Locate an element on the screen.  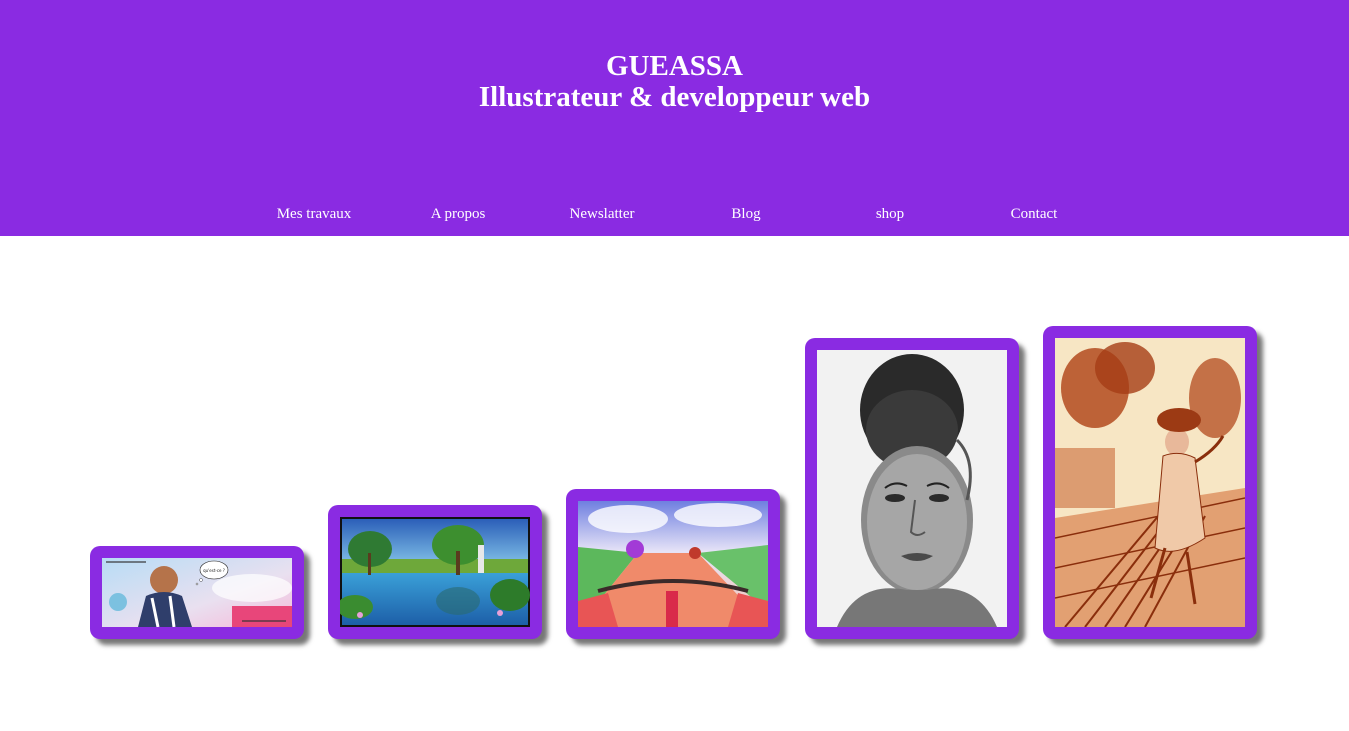
artwork-image-bike-ride is located at coordinates (673, 564).